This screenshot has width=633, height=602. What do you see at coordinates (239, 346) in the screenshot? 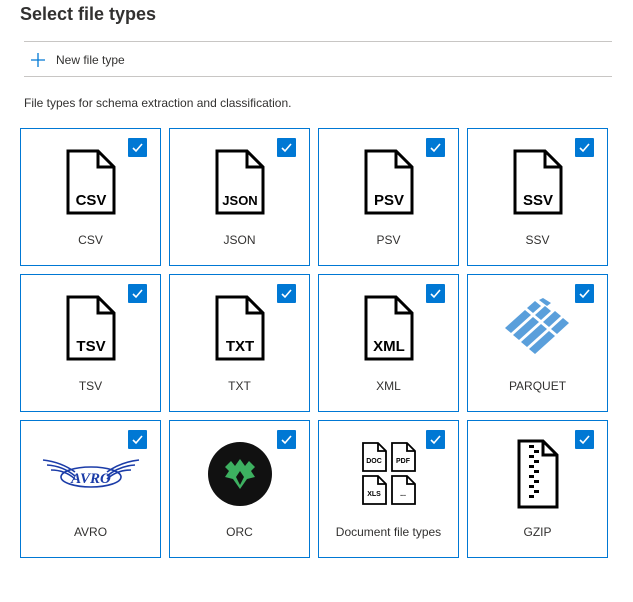
I see `file-icon-text: TXT` at bounding box center [239, 346].